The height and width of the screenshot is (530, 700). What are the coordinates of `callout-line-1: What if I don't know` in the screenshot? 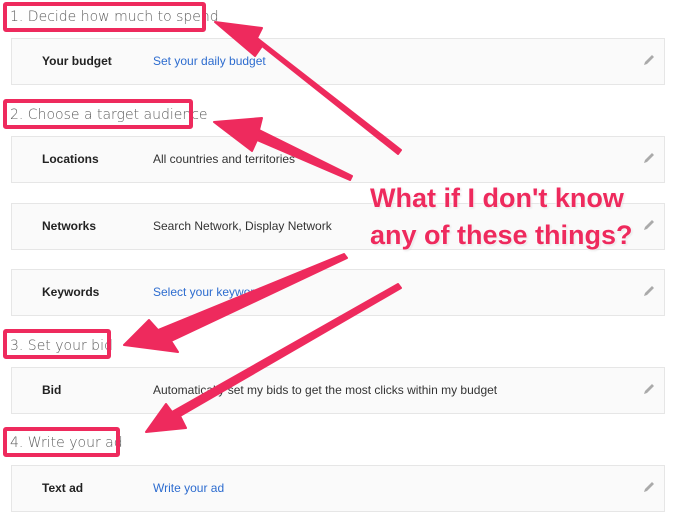 It's located at (497, 198).